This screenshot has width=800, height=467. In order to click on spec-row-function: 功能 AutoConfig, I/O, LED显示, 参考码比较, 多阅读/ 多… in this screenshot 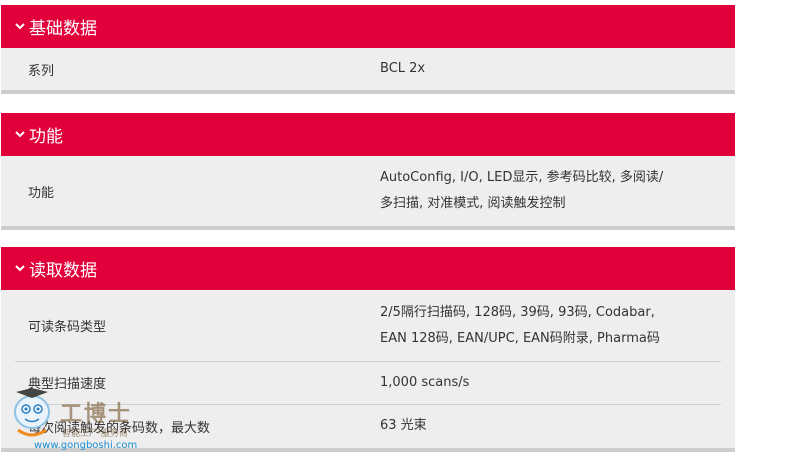, I will do `click(368, 191)`.